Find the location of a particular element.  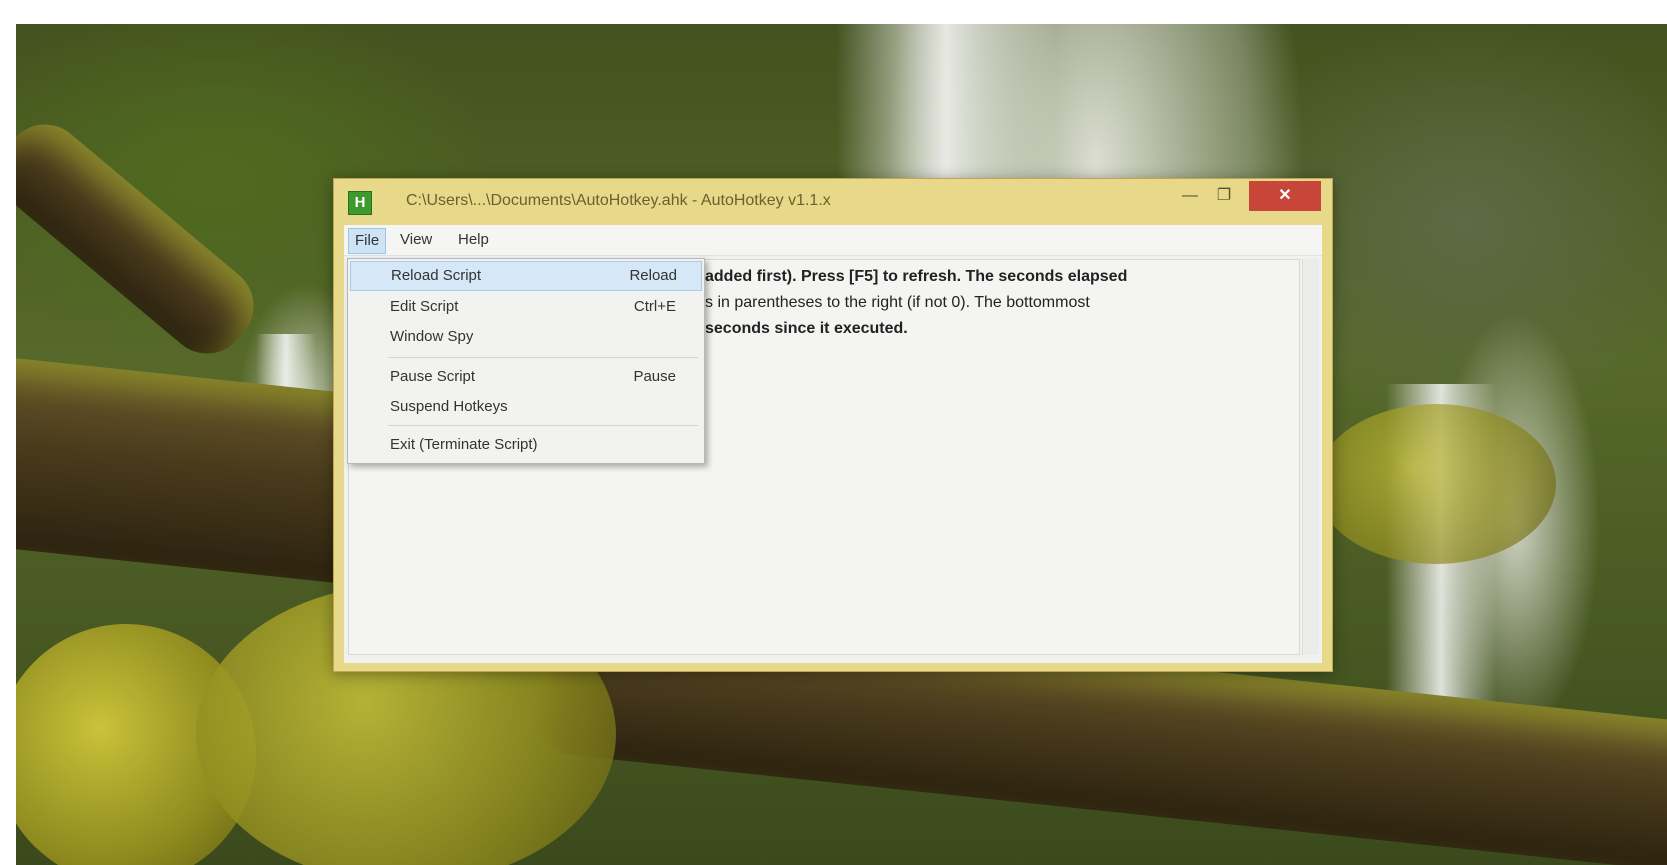

menu-item-label: Exit (Terminate Script) is located at coordinates (464, 444).